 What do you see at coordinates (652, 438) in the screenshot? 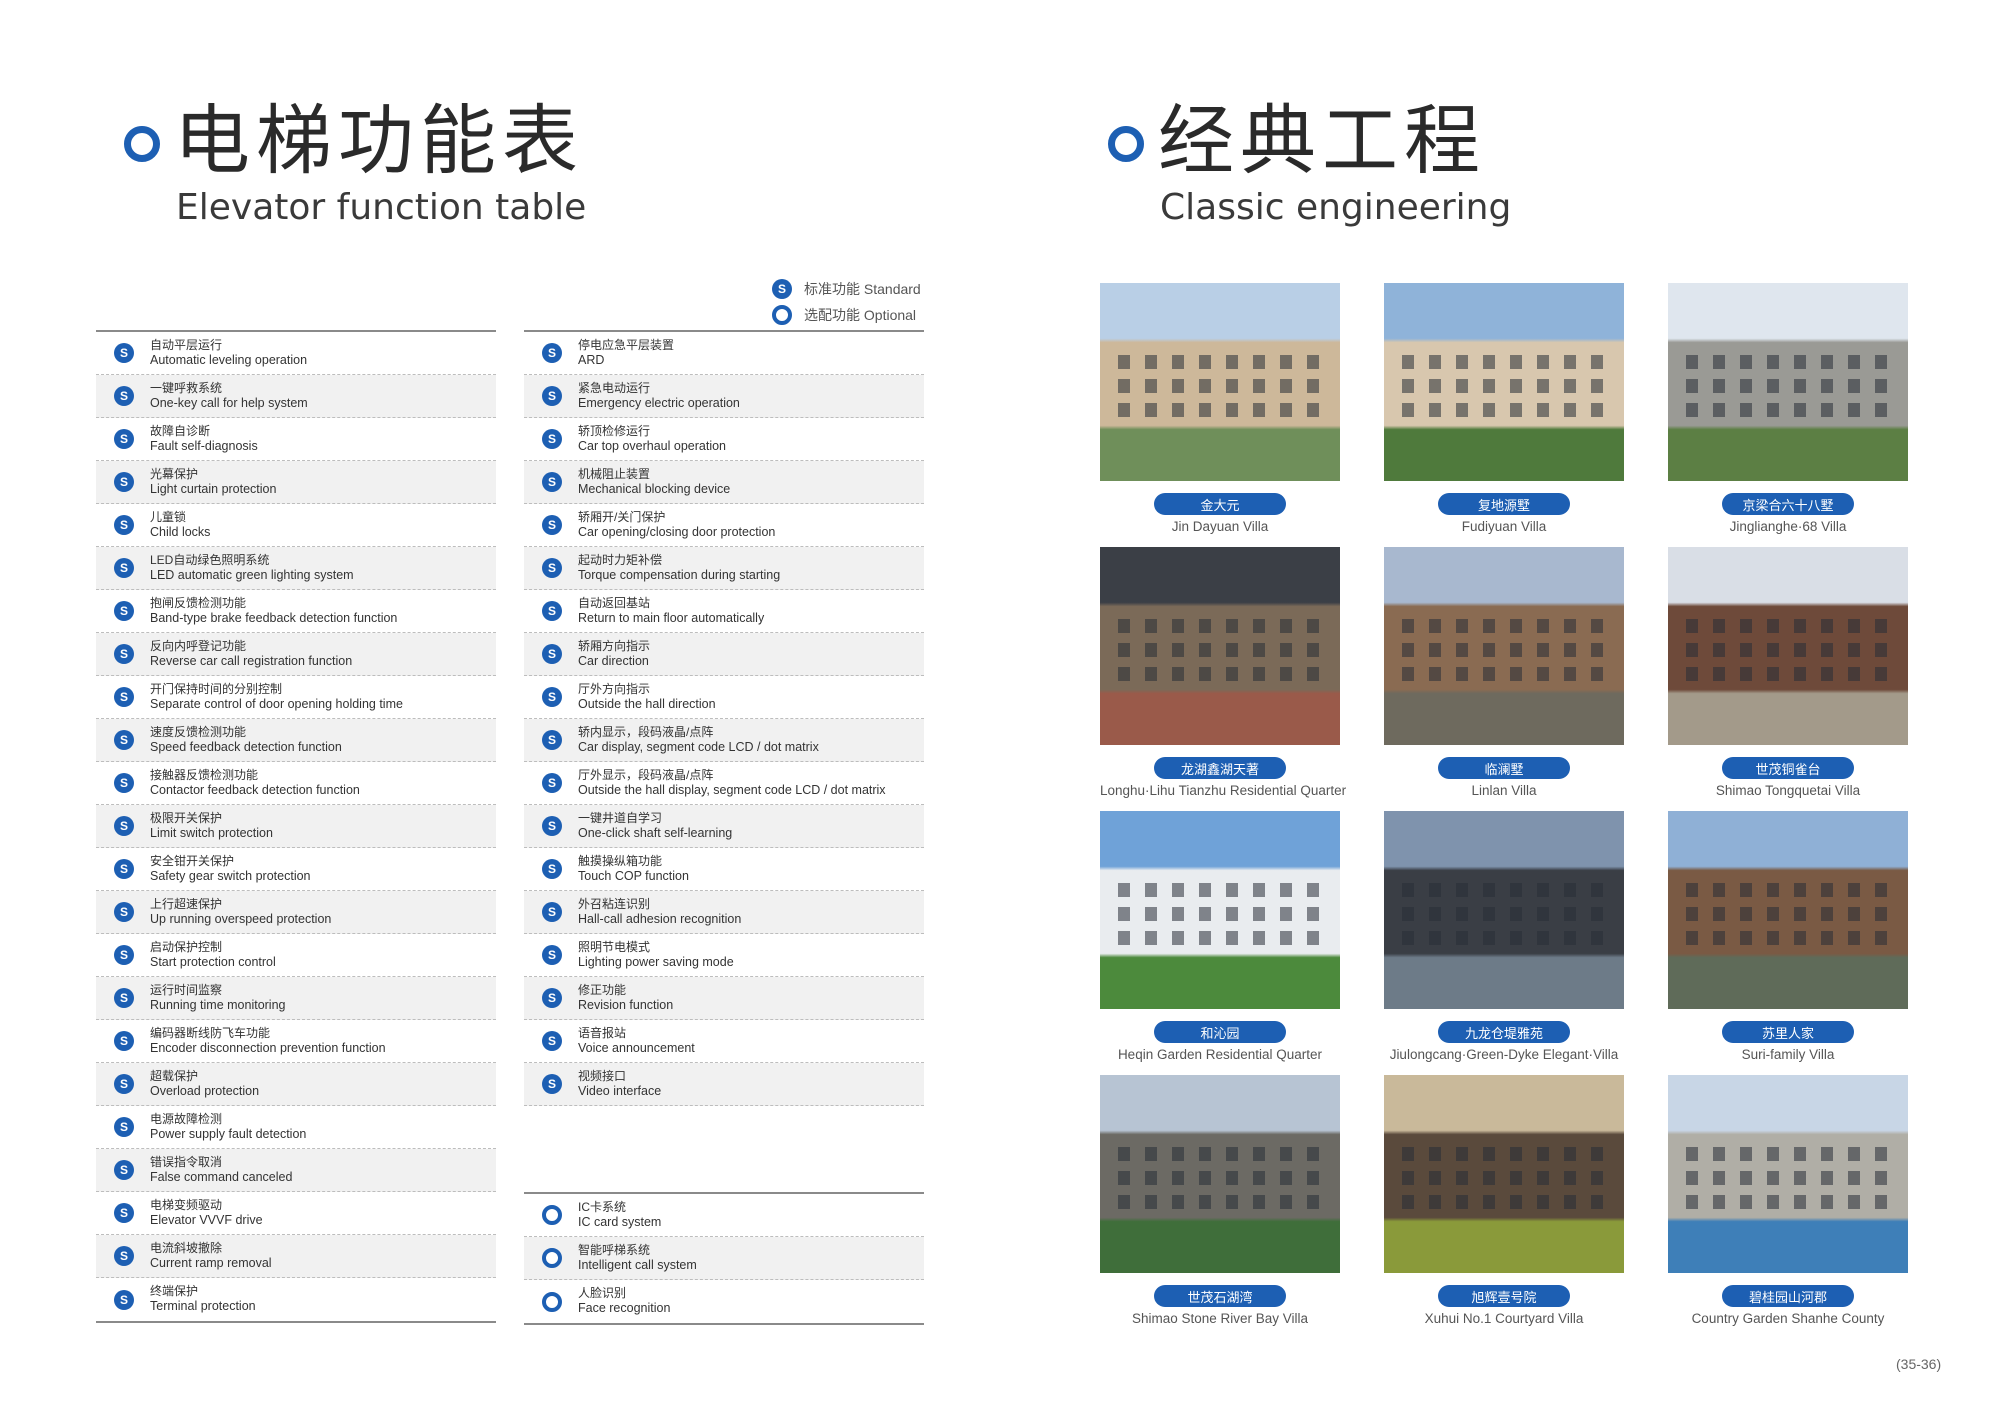
I see `function-text: 轿顶检修运行 Car top overhaul operation` at bounding box center [652, 438].